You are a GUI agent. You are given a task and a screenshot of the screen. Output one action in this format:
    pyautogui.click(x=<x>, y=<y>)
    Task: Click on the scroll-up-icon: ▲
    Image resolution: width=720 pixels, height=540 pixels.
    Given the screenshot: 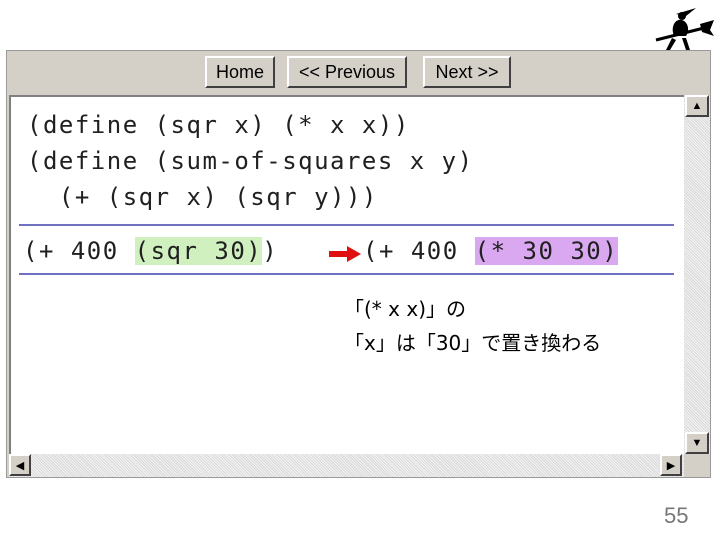 What is the action you would take?
    pyautogui.click(x=697, y=106)
    